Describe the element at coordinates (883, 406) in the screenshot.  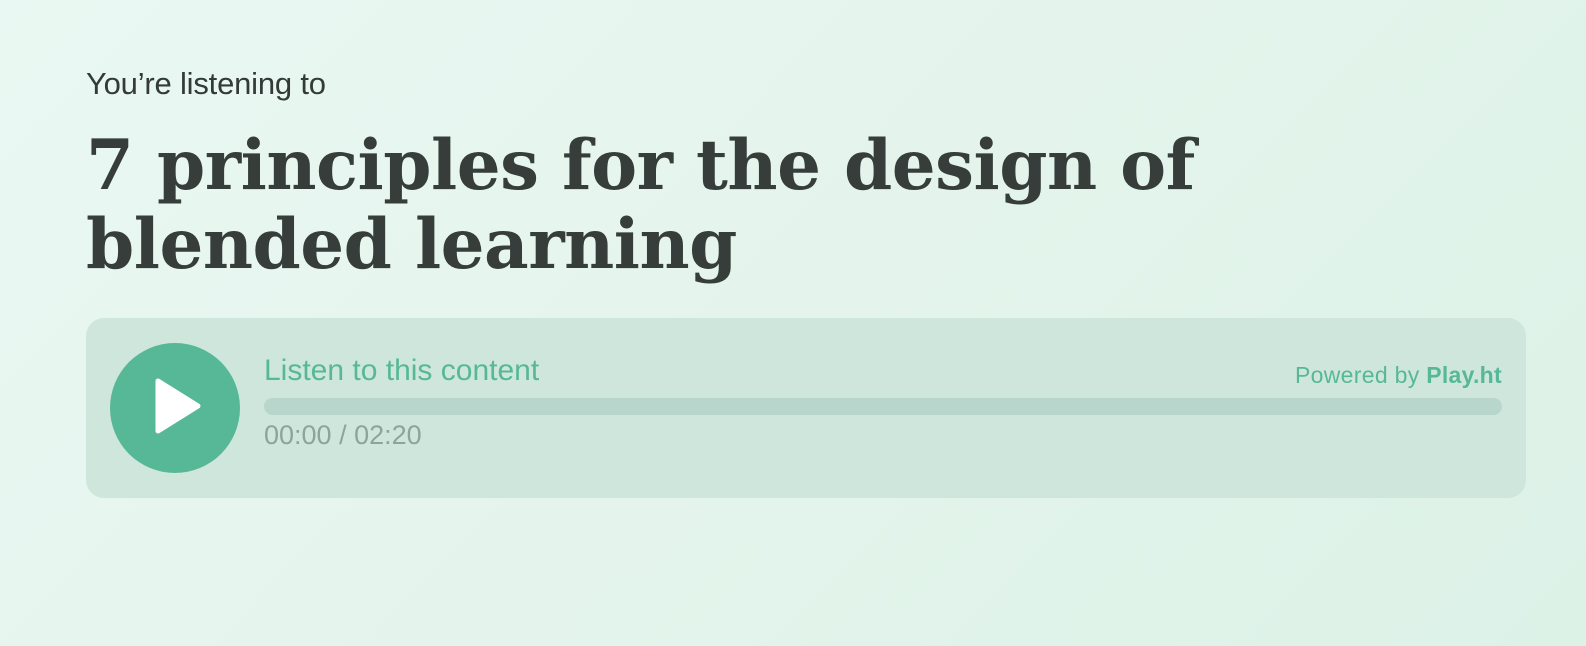
I see `progress-bar` at that location.